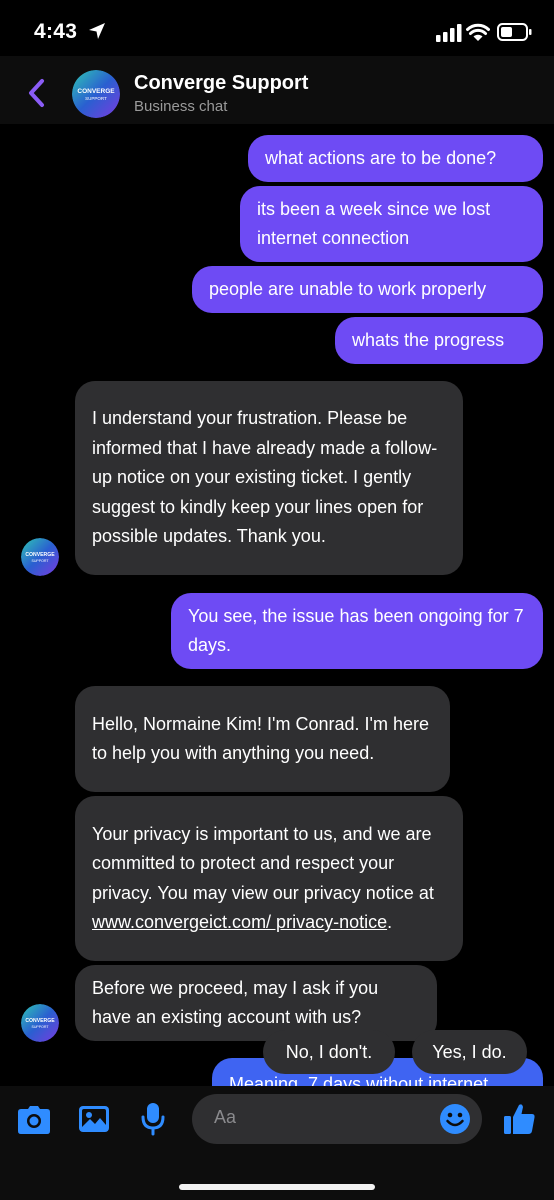 This screenshot has height=1200, width=554. What do you see at coordinates (39, 93) in the screenshot?
I see `back-chevron-icon` at bounding box center [39, 93].